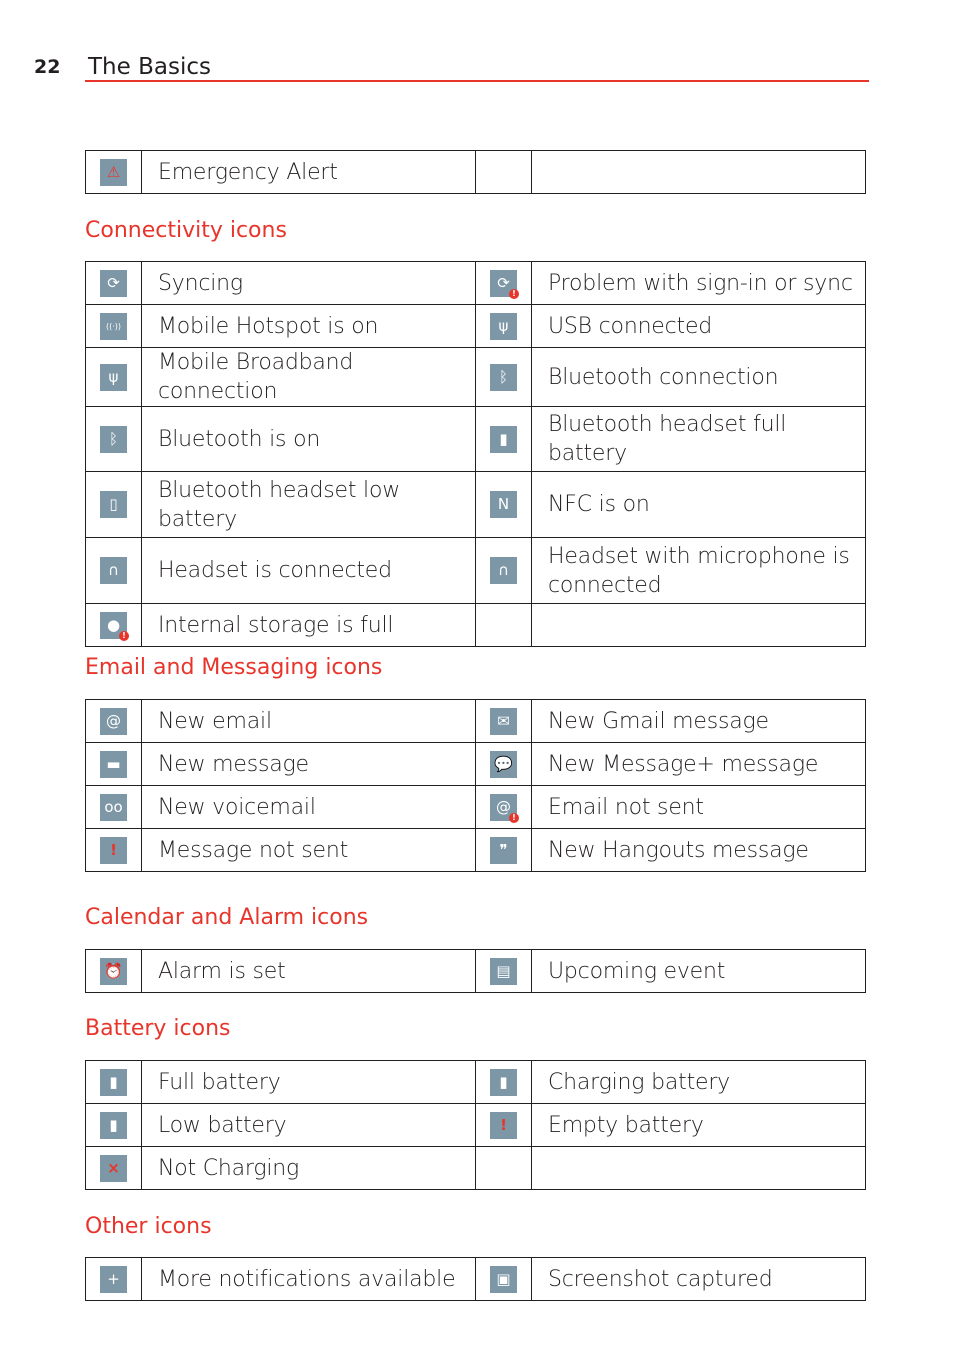 Image resolution: width=954 pixels, height=1372 pixels. I want to click on icon-table: ⚠ Emergency Alert, so click(475, 172).